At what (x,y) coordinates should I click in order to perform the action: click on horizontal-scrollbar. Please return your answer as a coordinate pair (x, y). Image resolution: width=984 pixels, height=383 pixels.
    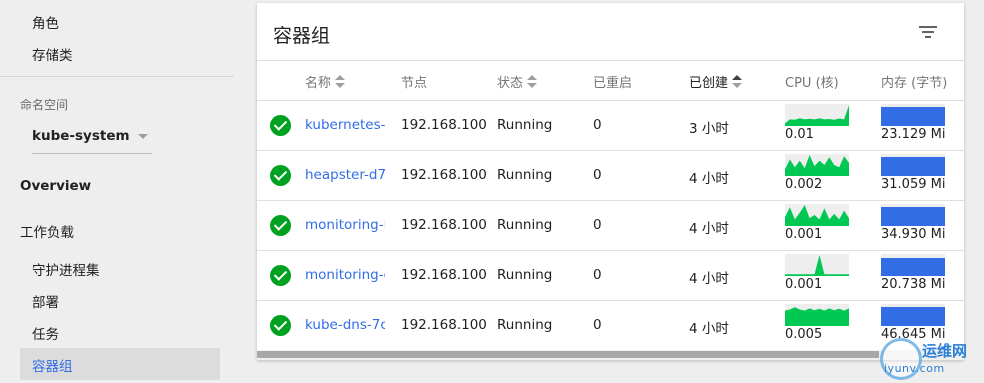
    Looking at the image, I should click on (610, 355).